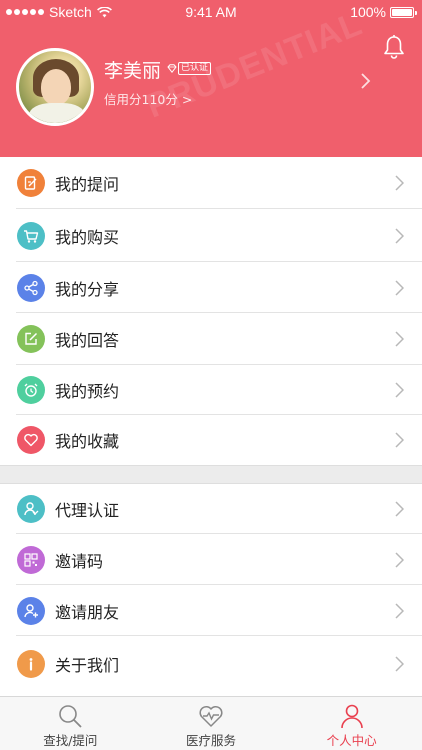 This screenshot has width=422, height=750. What do you see at coordinates (195, 68) in the screenshot?
I see `verified-label: 已认证` at bounding box center [195, 68].